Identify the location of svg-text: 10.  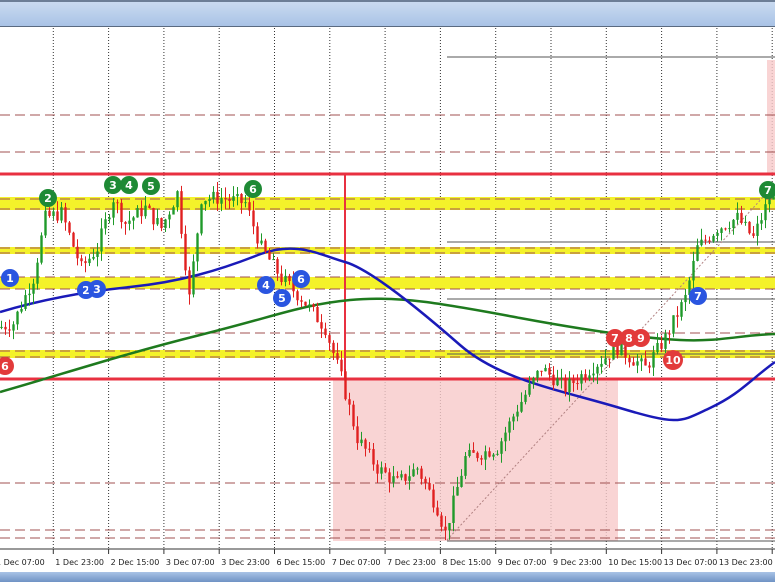
(673, 360).